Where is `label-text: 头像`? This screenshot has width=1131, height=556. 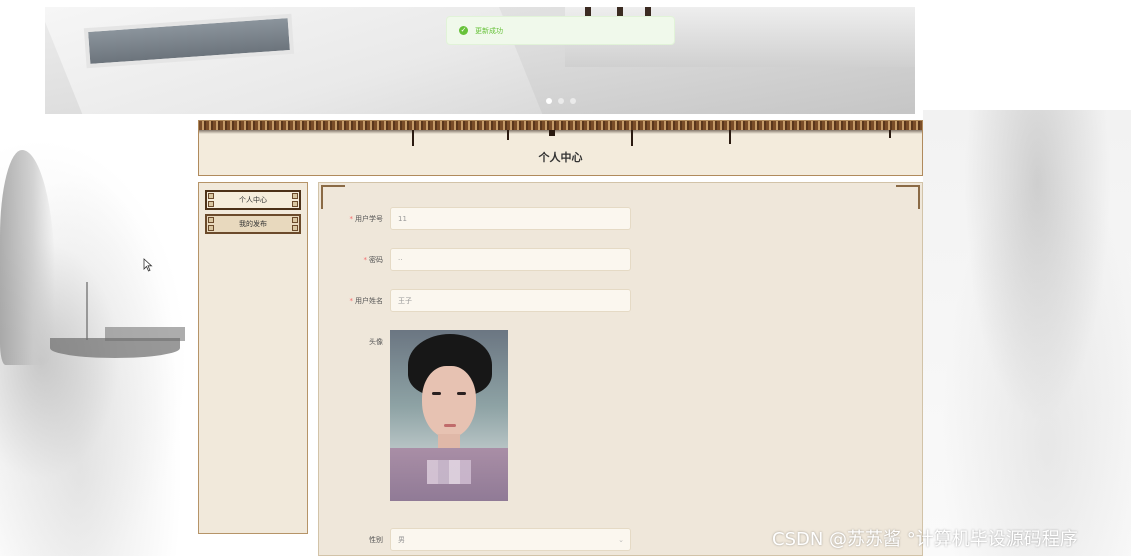 label-text: 头像 is located at coordinates (376, 342).